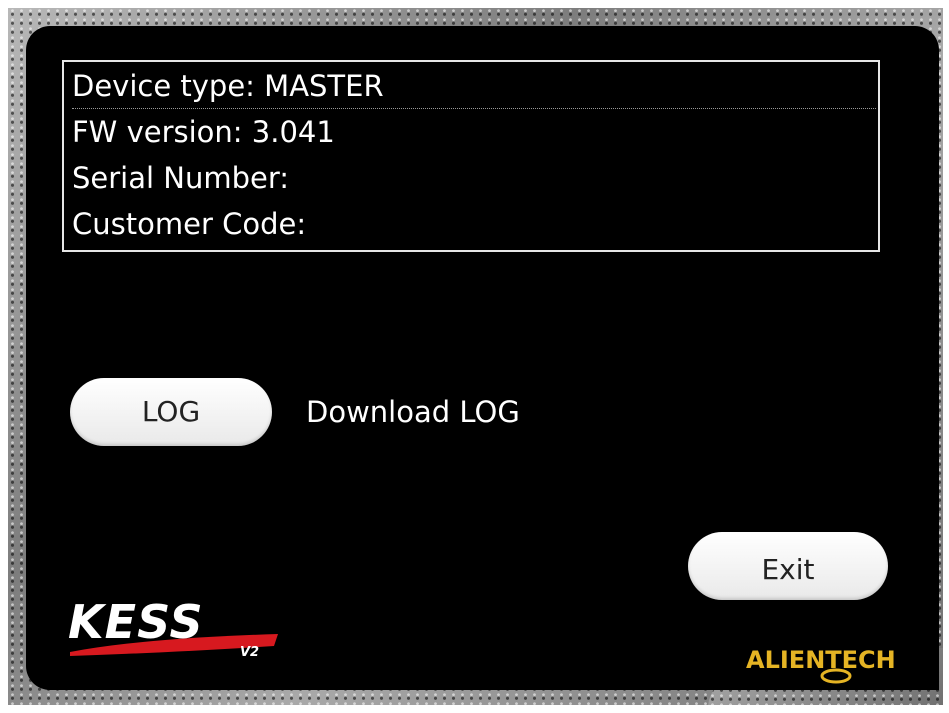  I want to click on kess-version-text: V2, so click(249, 652).